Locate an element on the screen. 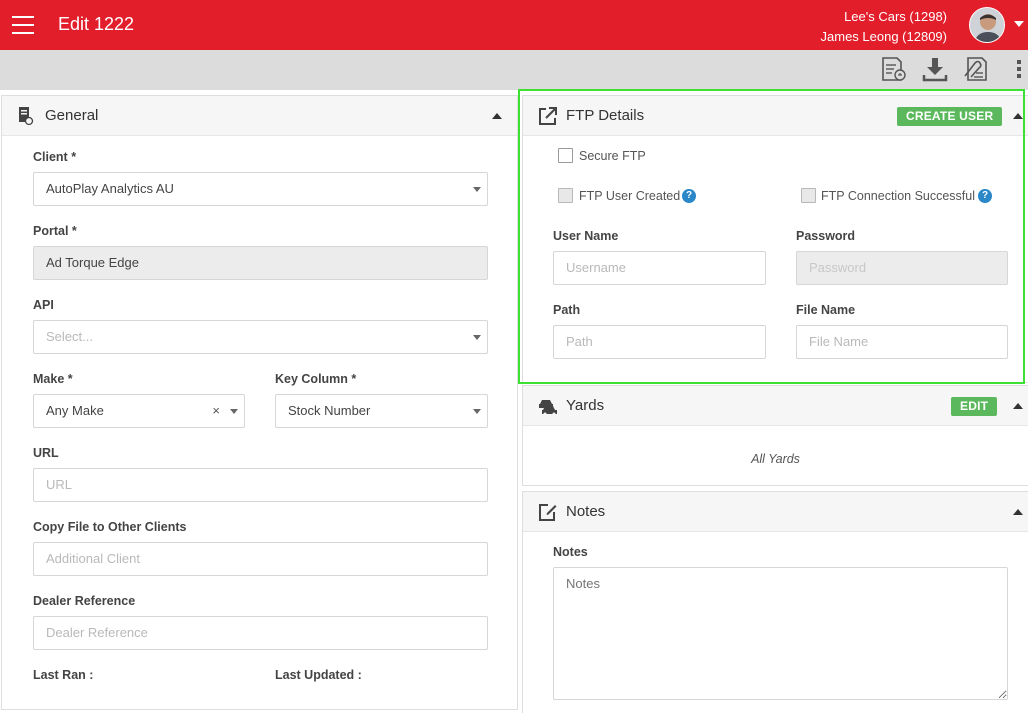 This screenshot has width=1028, height=713. secure-ftp-checkbox is located at coordinates (565, 155).